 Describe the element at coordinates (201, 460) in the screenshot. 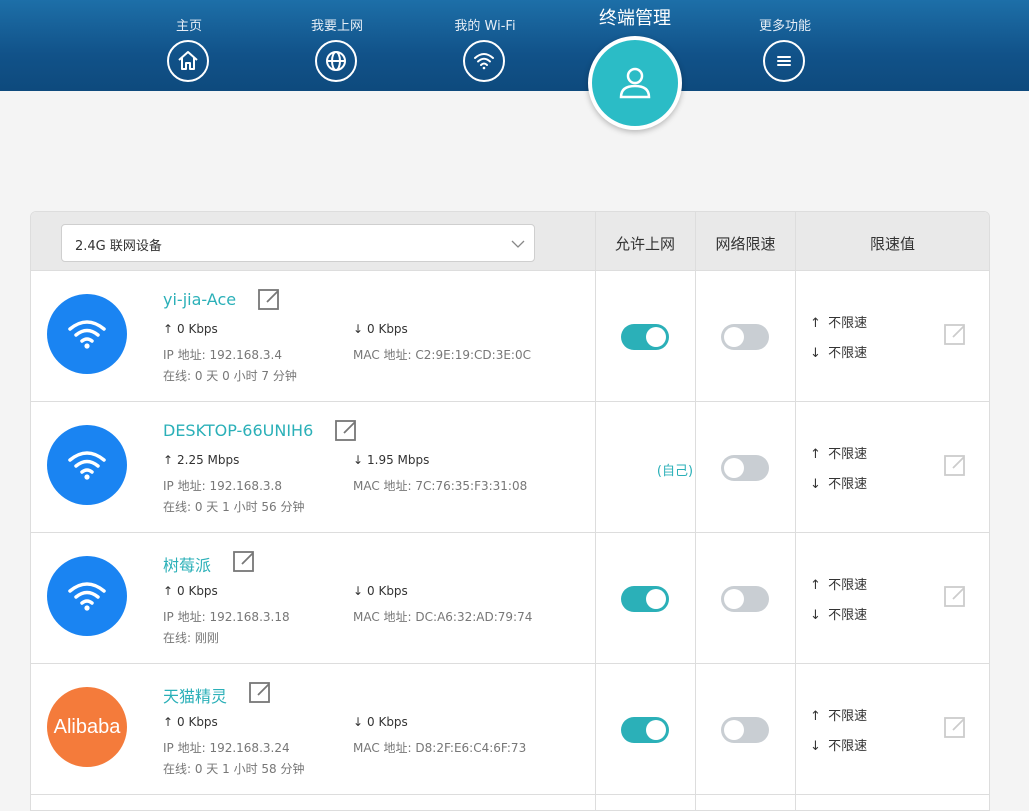

I see `upload-rate: ↑ 2.25 Mbps` at that location.